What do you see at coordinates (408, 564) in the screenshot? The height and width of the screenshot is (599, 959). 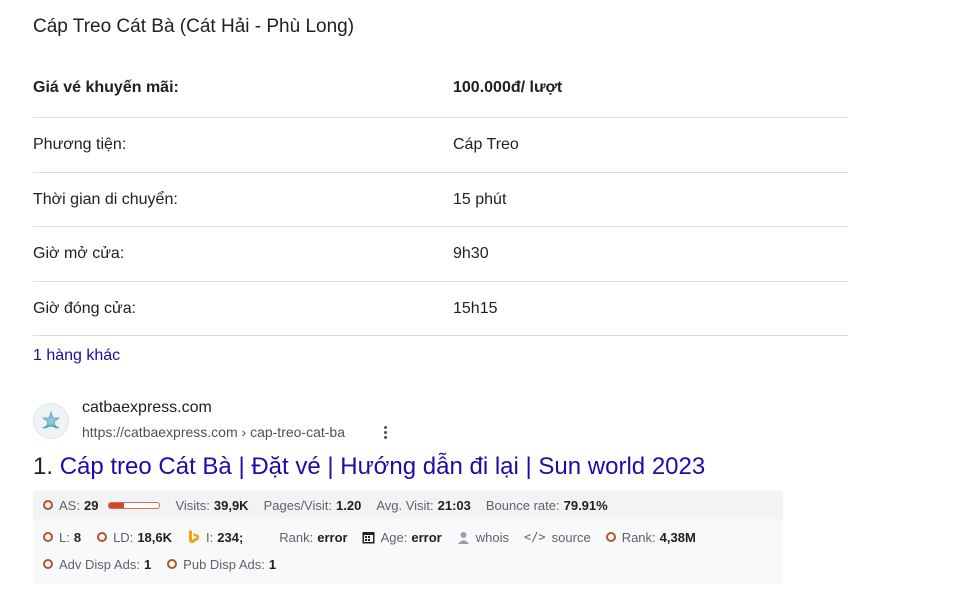 I see `seo-row-ads: Adv Disp Ads: 1 Pub Disp Ads: 1` at bounding box center [408, 564].